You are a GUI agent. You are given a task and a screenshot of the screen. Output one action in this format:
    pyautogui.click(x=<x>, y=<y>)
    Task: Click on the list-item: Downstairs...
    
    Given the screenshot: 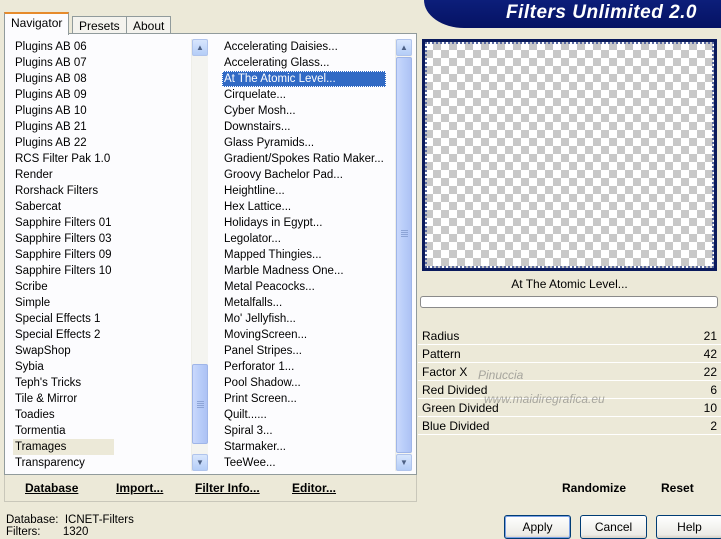 What is the action you would take?
    pyautogui.click(x=304, y=127)
    